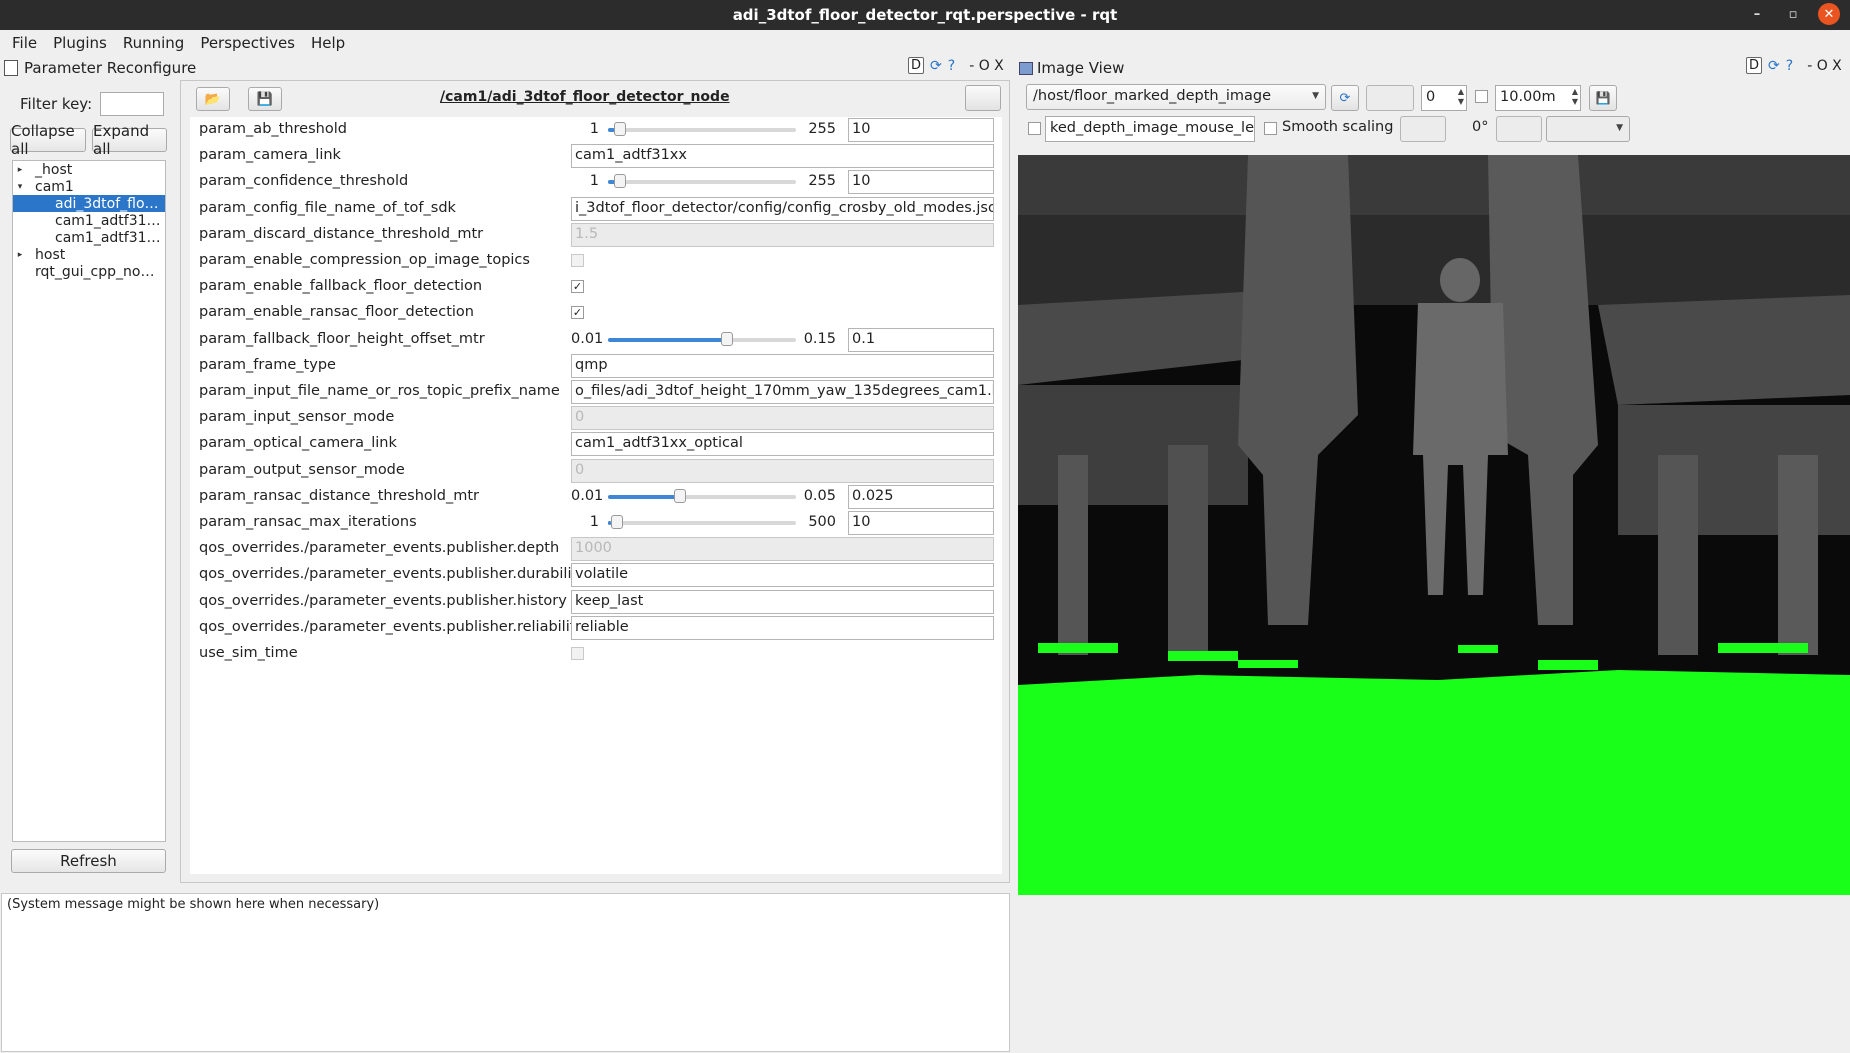 The width and height of the screenshot is (1850, 1053). What do you see at coordinates (80, 43) in the screenshot?
I see `menu-plugins: Plugins` at bounding box center [80, 43].